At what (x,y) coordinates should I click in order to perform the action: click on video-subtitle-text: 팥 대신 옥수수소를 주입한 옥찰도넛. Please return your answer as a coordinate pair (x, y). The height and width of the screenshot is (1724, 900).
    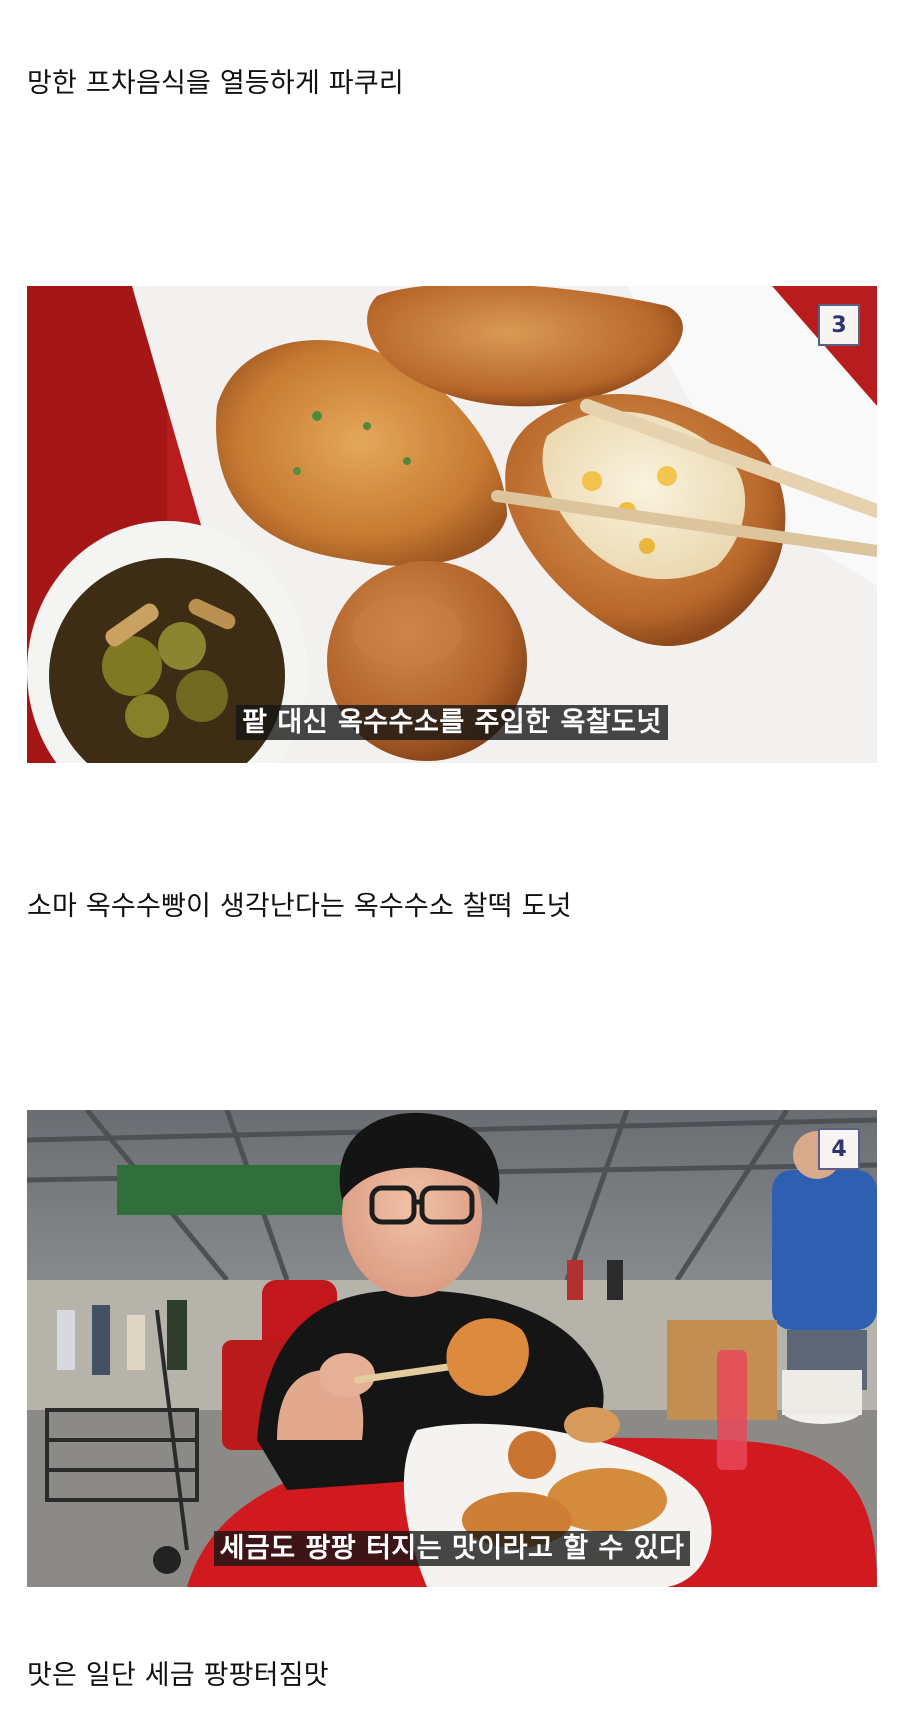
    Looking at the image, I should click on (452, 722).